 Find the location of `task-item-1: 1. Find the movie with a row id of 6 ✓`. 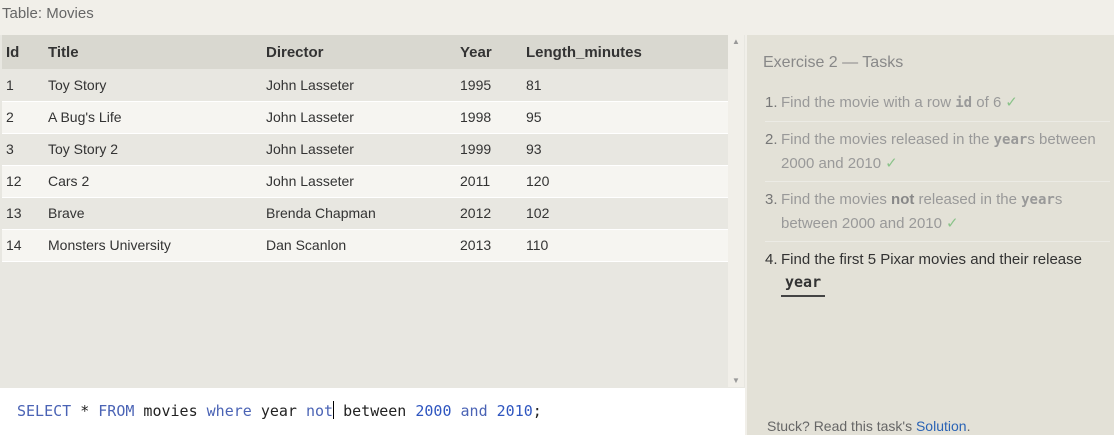

task-item-1: 1. Find the movie with a row id of 6 ✓ is located at coordinates (937, 106).